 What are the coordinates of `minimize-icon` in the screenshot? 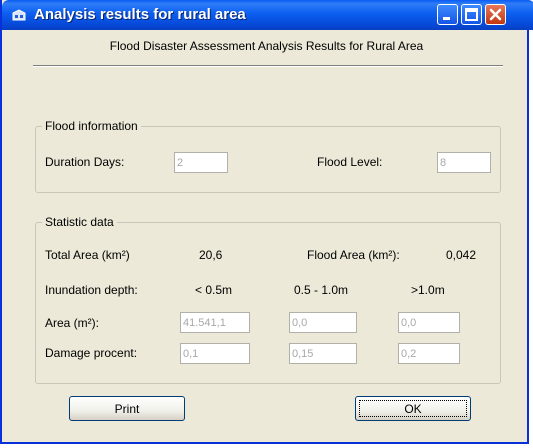 It's located at (446, 18).